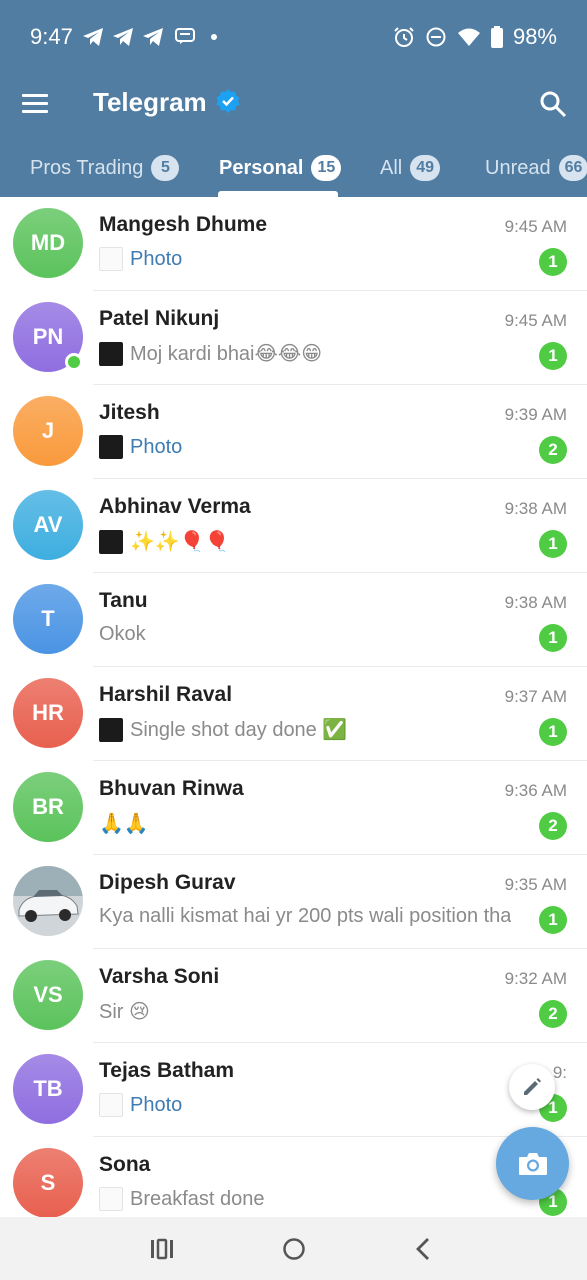 This screenshot has width=587, height=1280. I want to click on chat-row-varsha-soni: VS Varsha Soni 9:32 AM Sir 😢 2, so click(293, 996).